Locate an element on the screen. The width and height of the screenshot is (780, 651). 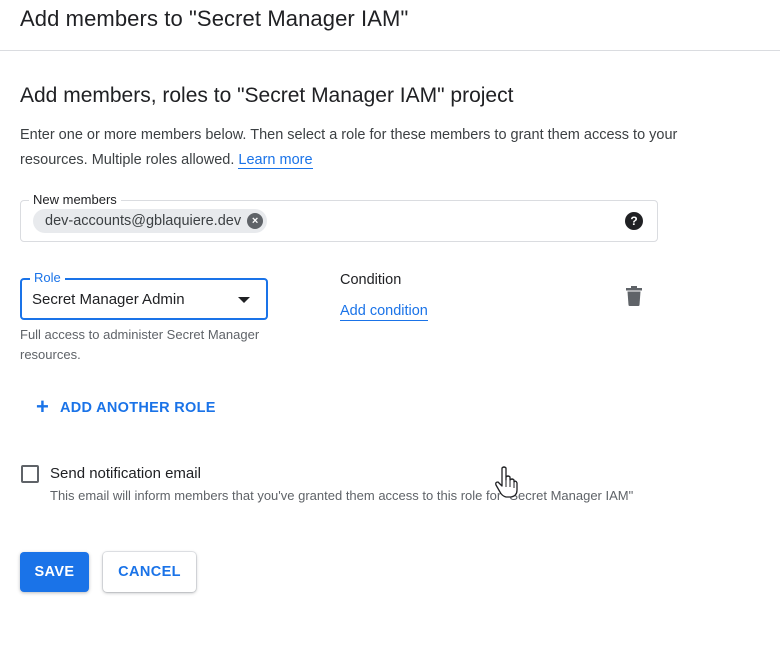
help-icon: ? is located at coordinates (634, 221).